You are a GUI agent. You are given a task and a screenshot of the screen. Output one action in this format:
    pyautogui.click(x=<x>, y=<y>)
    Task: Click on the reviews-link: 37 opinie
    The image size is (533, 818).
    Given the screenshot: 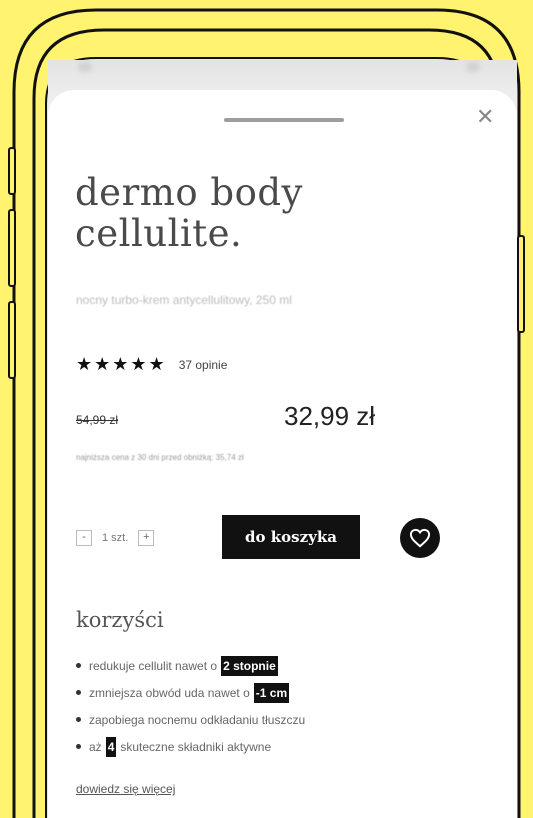 What is the action you would take?
    pyautogui.click(x=203, y=365)
    